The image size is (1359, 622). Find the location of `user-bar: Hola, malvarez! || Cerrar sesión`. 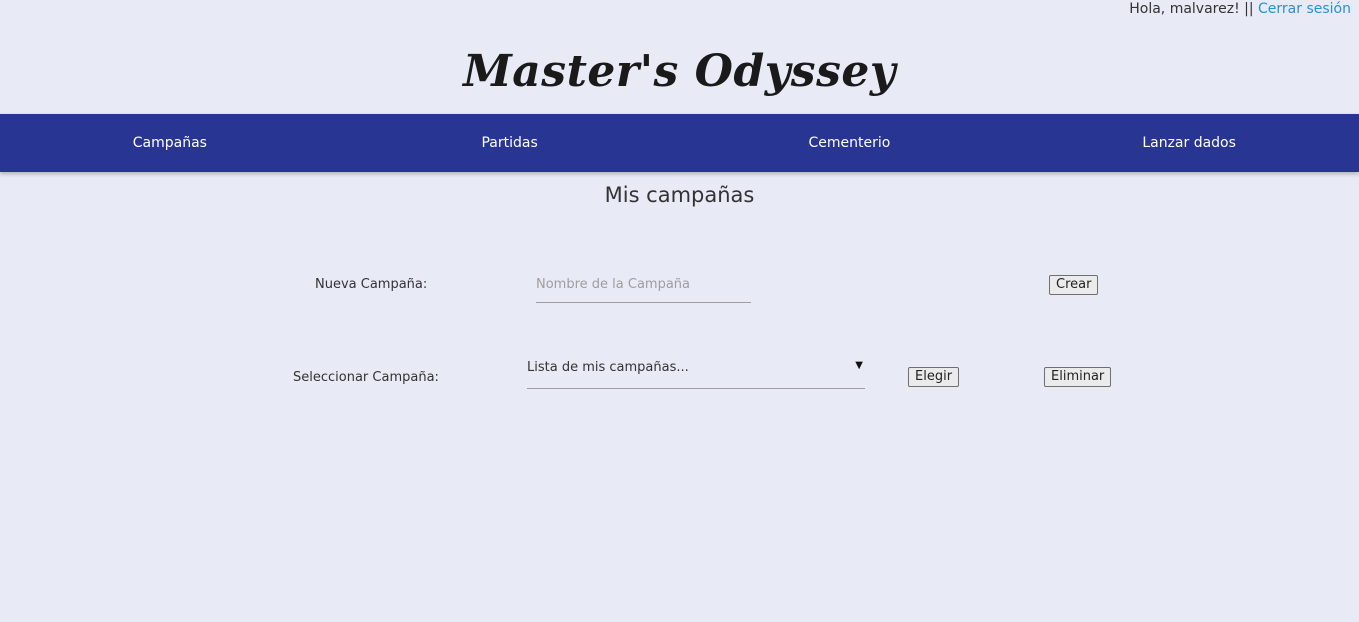

user-bar: Hola, malvarez! || Cerrar sesión is located at coordinates (1240, 9).